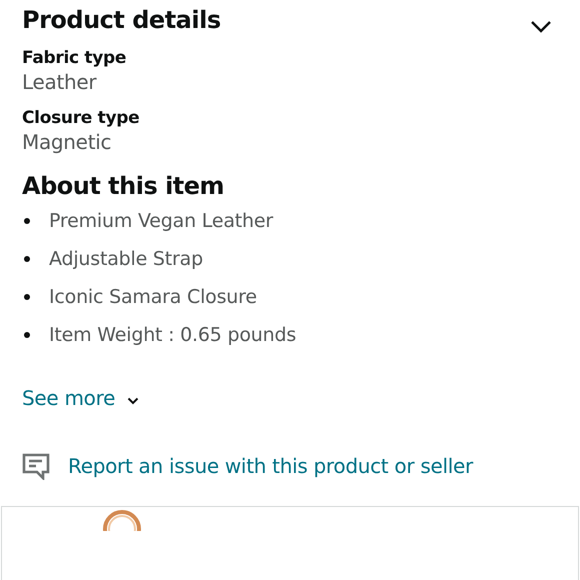 The image size is (580, 580). Describe the element at coordinates (270, 466) in the screenshot. I see `report-link: Report an issue with this product or seller` at that location.